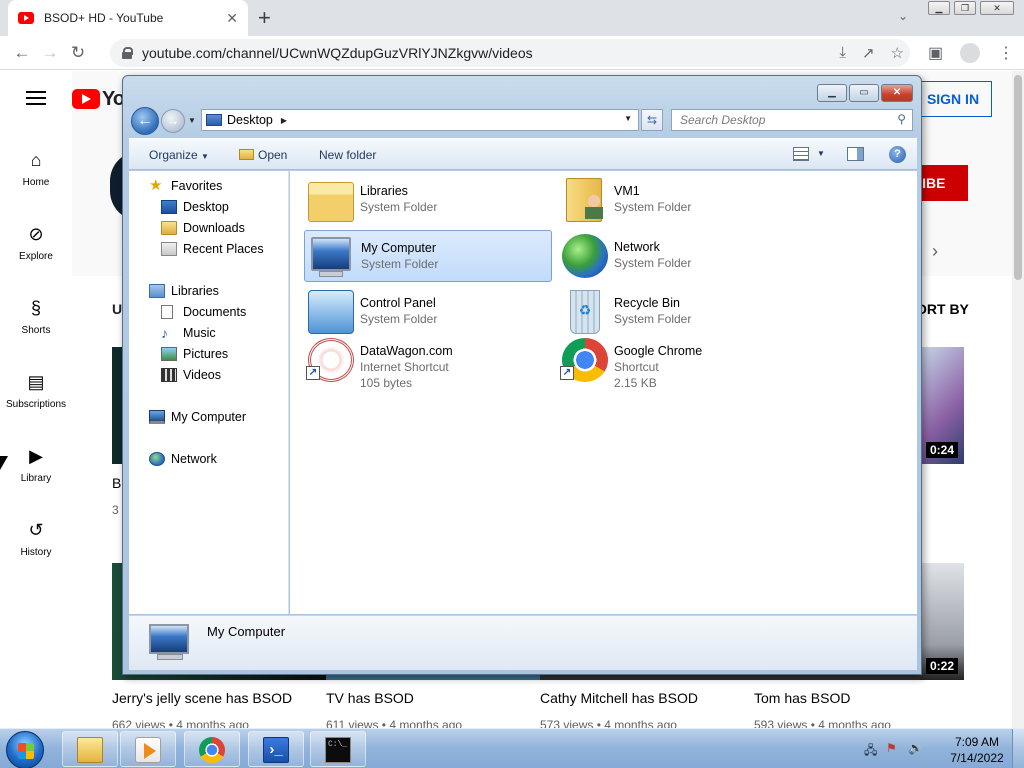 Image resolution: width=1024 pixels, height=768 pixels. What do you see at coordinates (428, 200) in the screenshot?
I see `file-item-libraries: Libraries System Folder` at bounding box center [428, 200].